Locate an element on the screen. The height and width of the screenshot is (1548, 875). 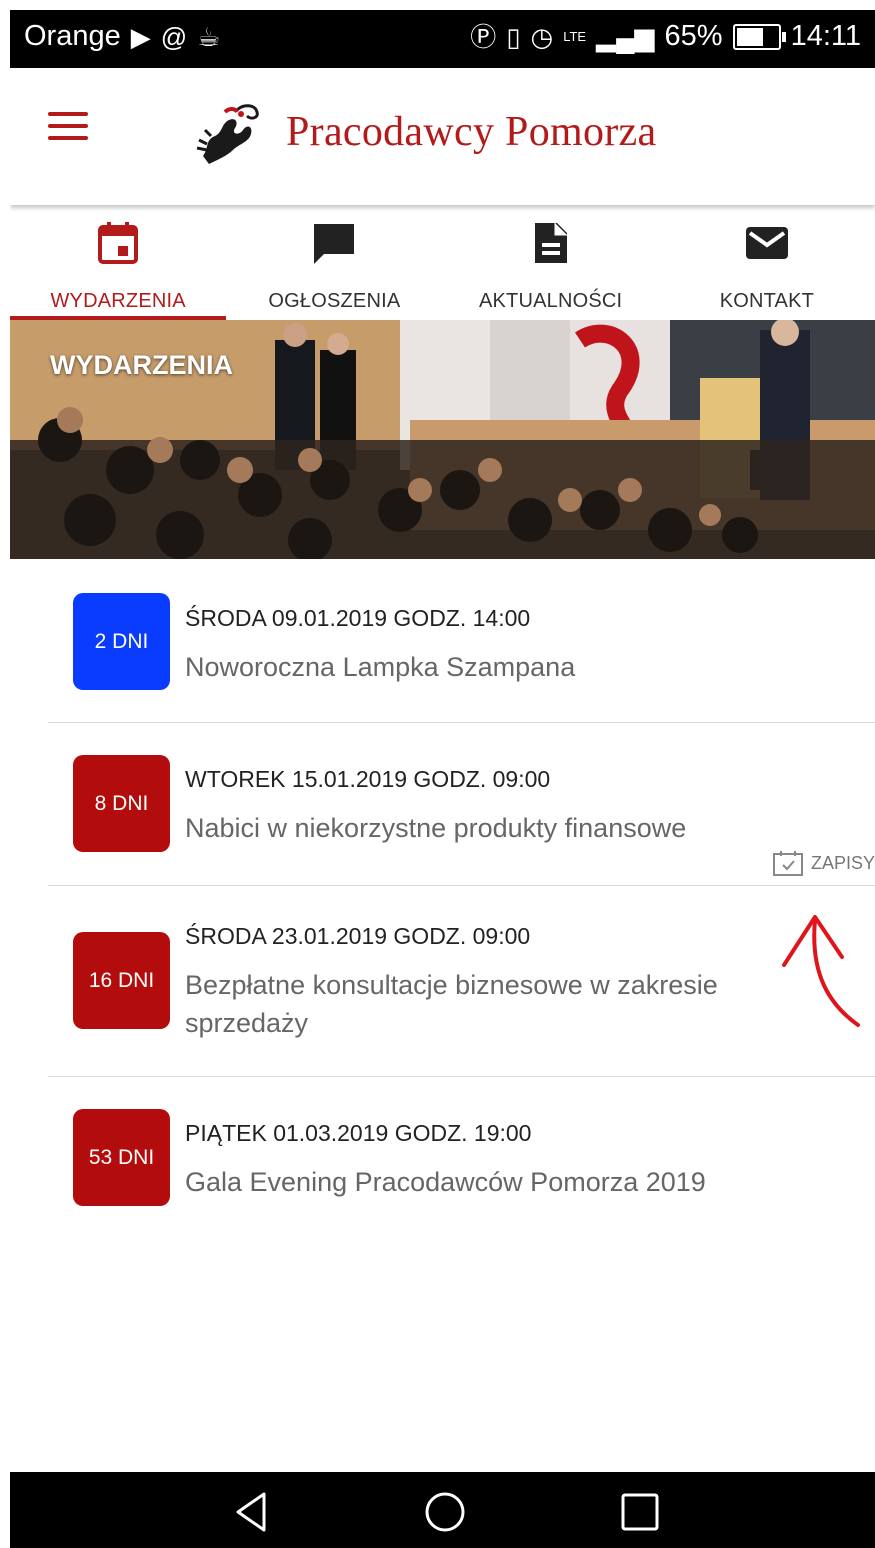
document-icon is located at coordinates (550, 243).